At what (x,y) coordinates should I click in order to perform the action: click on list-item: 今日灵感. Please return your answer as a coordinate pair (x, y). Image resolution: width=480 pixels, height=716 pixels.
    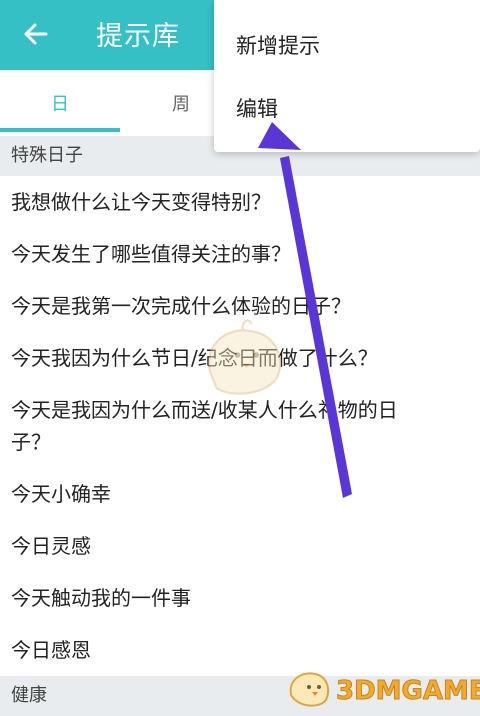
    Looking at the image, I should click on (51, 546).